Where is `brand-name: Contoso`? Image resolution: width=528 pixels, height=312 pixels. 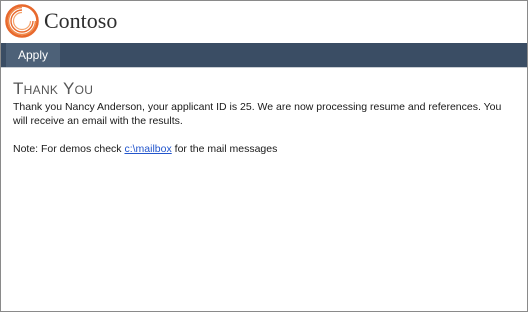
brand-name: Contoso is located at coordinates (81, 20).